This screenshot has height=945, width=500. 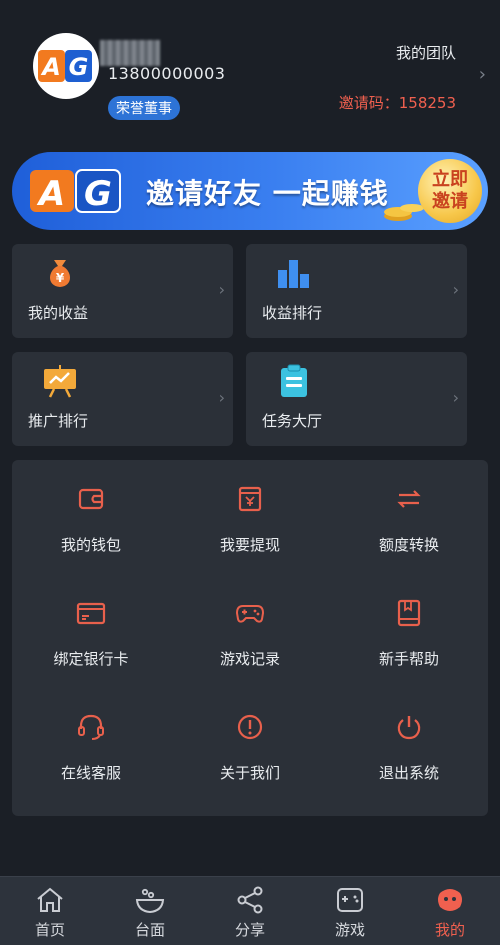 I want to click on tile-label: 推广排行, so click(x=58, y=421).